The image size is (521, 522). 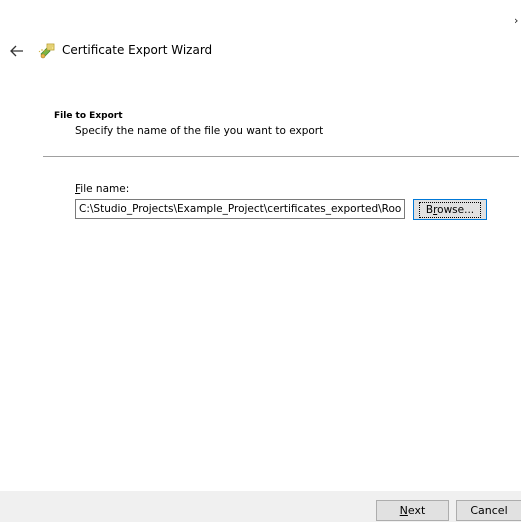 I want to click on wizard-footer: Next Cancel, so click(x=260, y=506).